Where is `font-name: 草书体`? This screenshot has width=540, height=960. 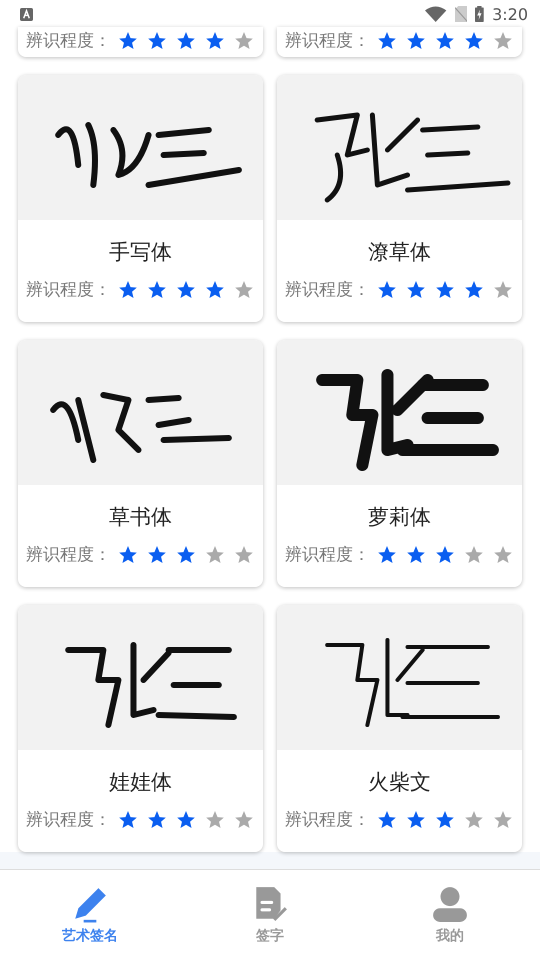 font-name: 草书体 is located at coordinates (140, 517).